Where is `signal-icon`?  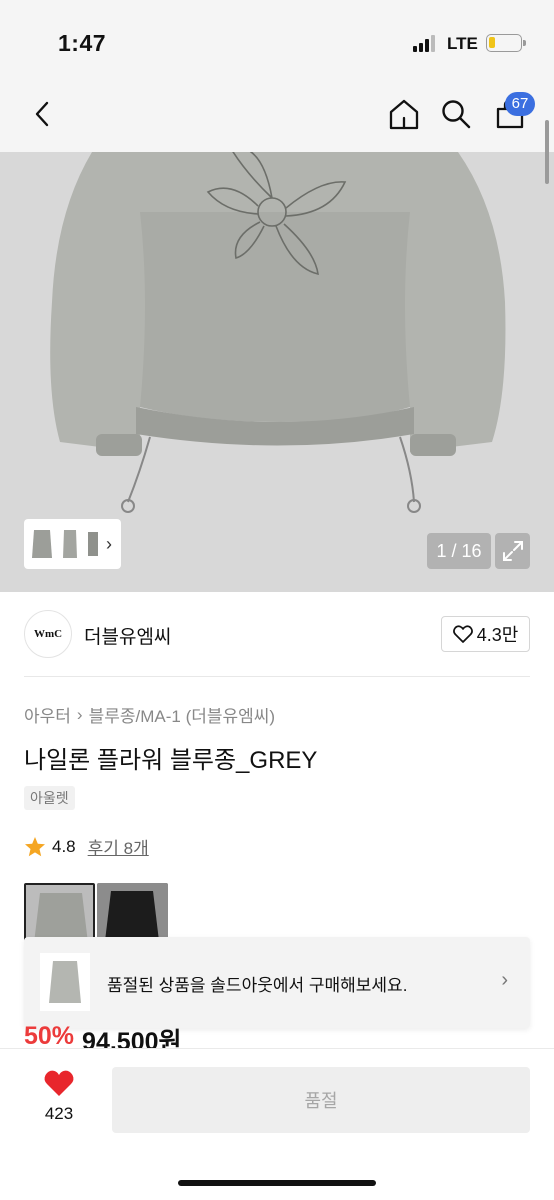 signal-icon is located at coordinates (426, 43).